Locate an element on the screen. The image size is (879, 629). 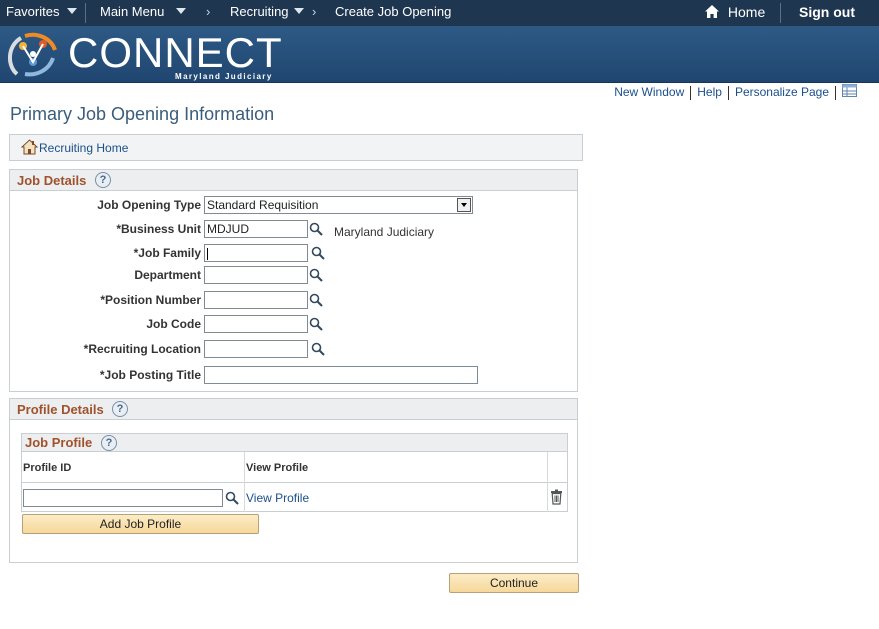
add-job-profile-button: Add Job Profile is located at coordinates (140, 524).